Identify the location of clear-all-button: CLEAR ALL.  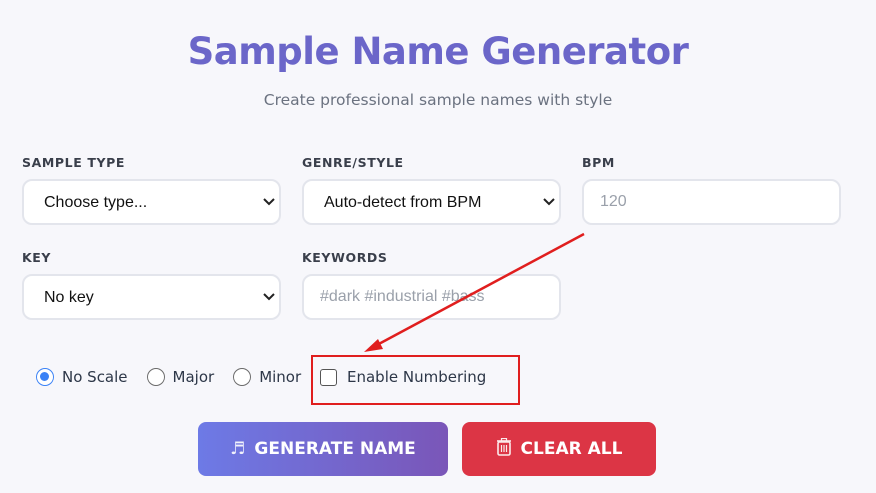
(559, 449).